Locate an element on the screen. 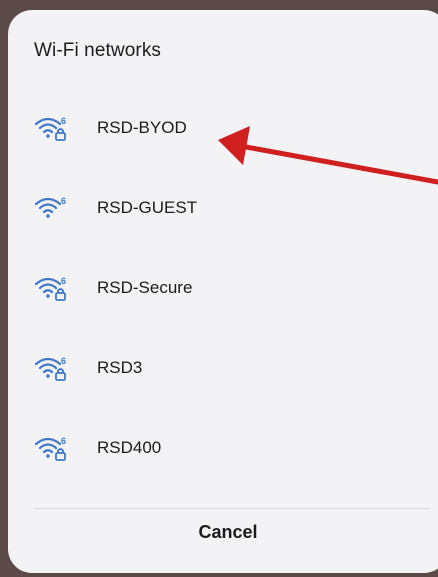 This screenshot has height=577, width=438. divider is located at coordinates (232, 508).